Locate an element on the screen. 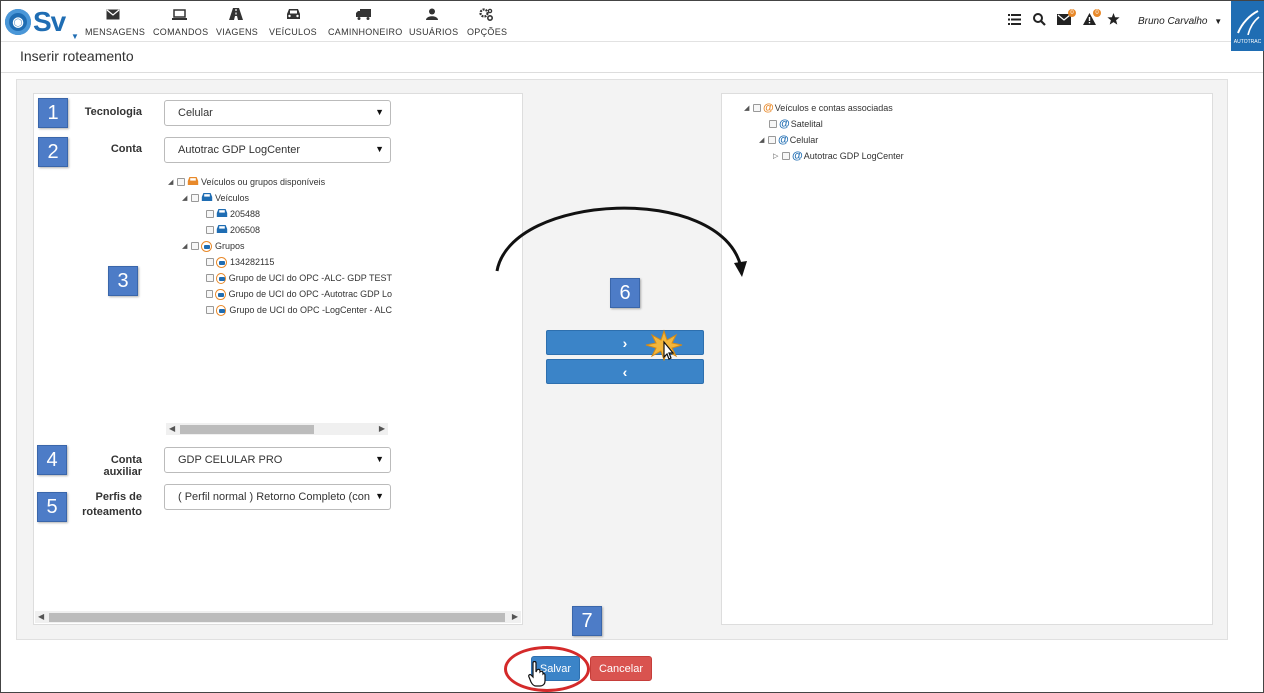  expand-triangle-icon: ▷ is located at coordinates (777, 156).